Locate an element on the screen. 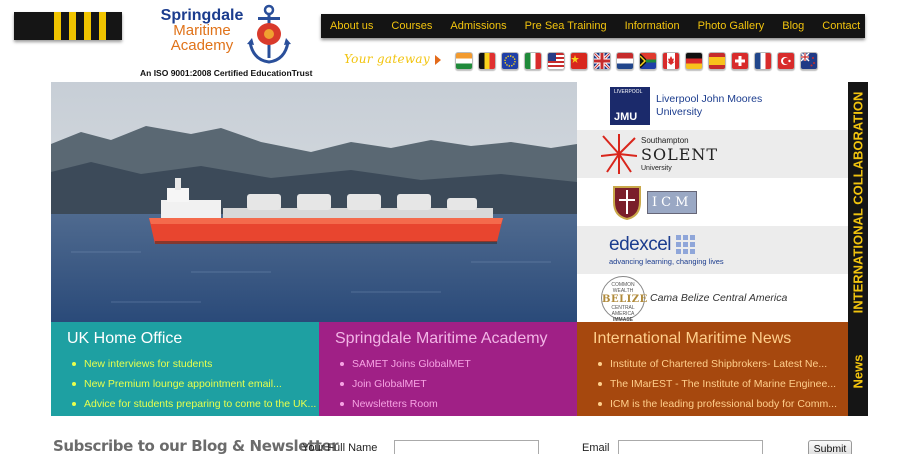  china-flag is located at coordinates (579, 61).